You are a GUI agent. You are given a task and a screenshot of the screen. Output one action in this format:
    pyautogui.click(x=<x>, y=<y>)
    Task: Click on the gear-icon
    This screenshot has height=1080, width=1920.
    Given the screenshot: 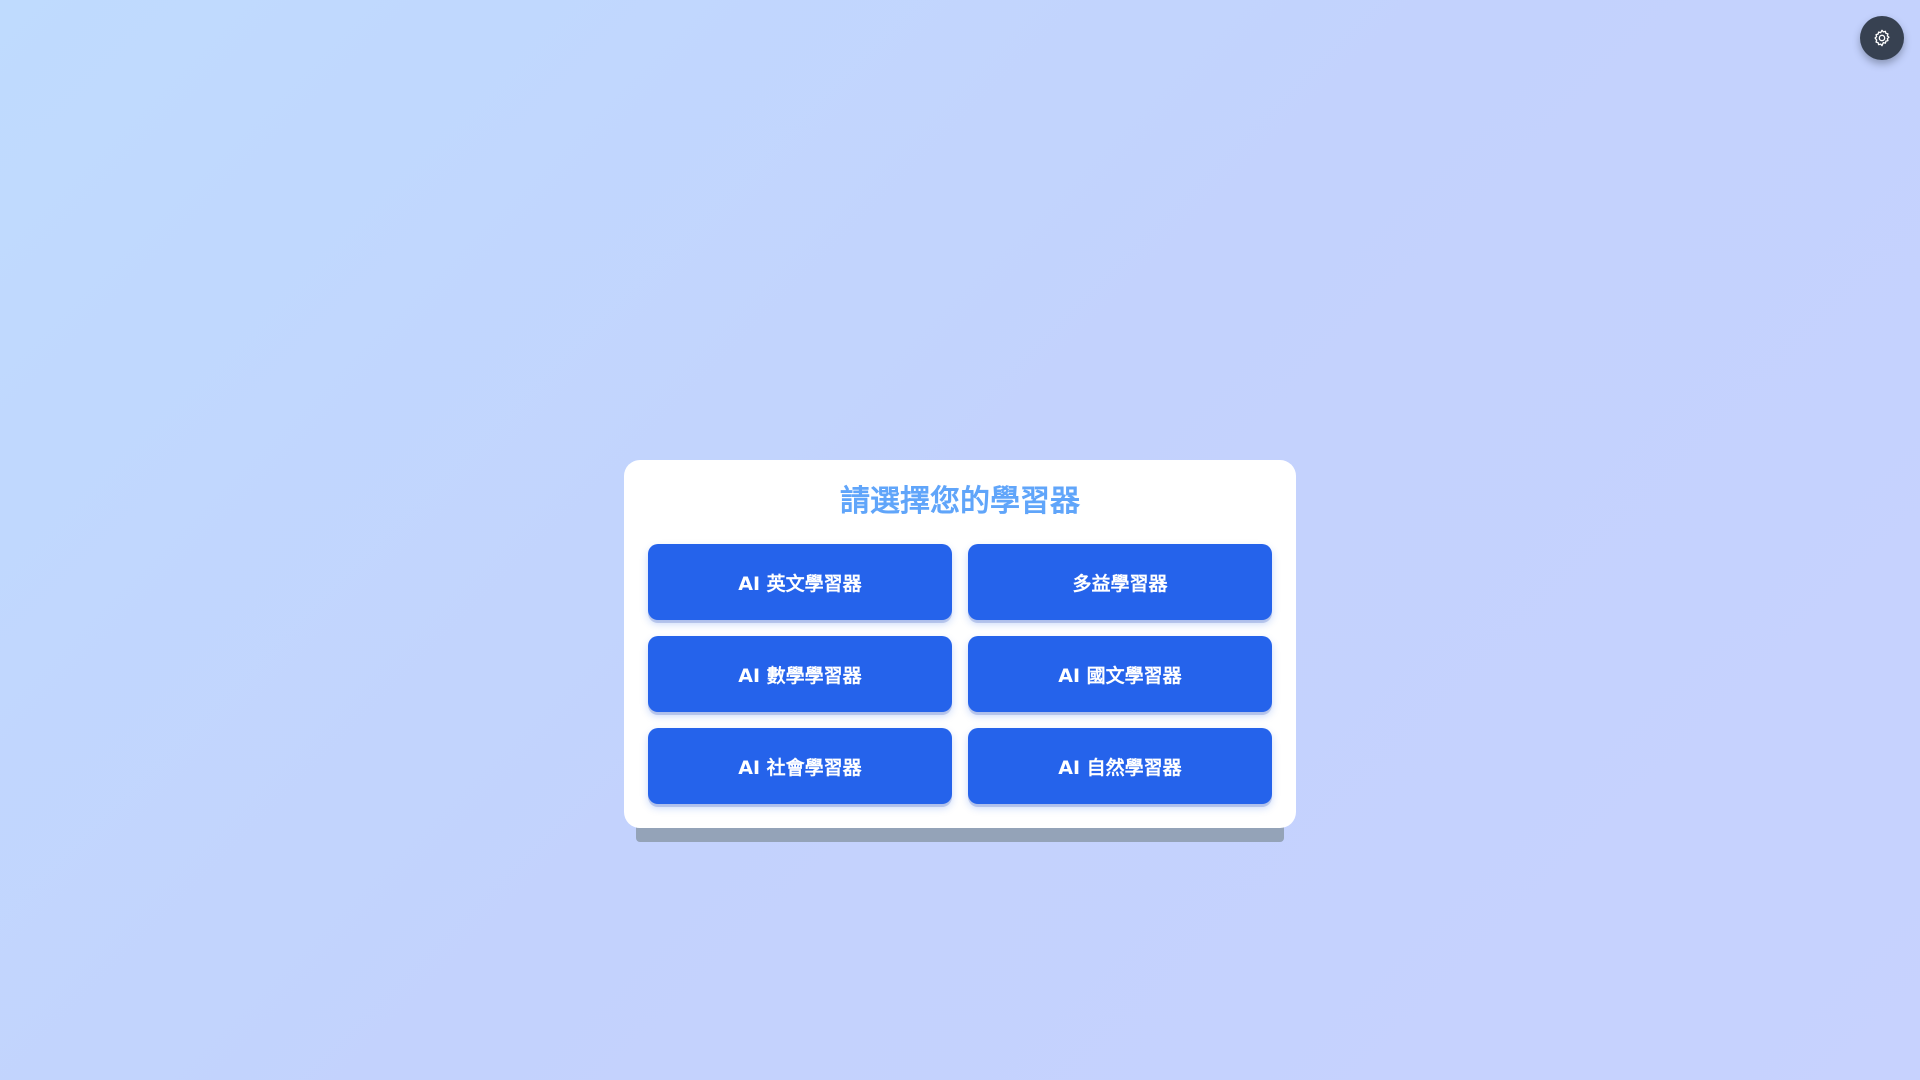 What is the action you would take?
    pyautogui.click(x=1882, y=38)
    